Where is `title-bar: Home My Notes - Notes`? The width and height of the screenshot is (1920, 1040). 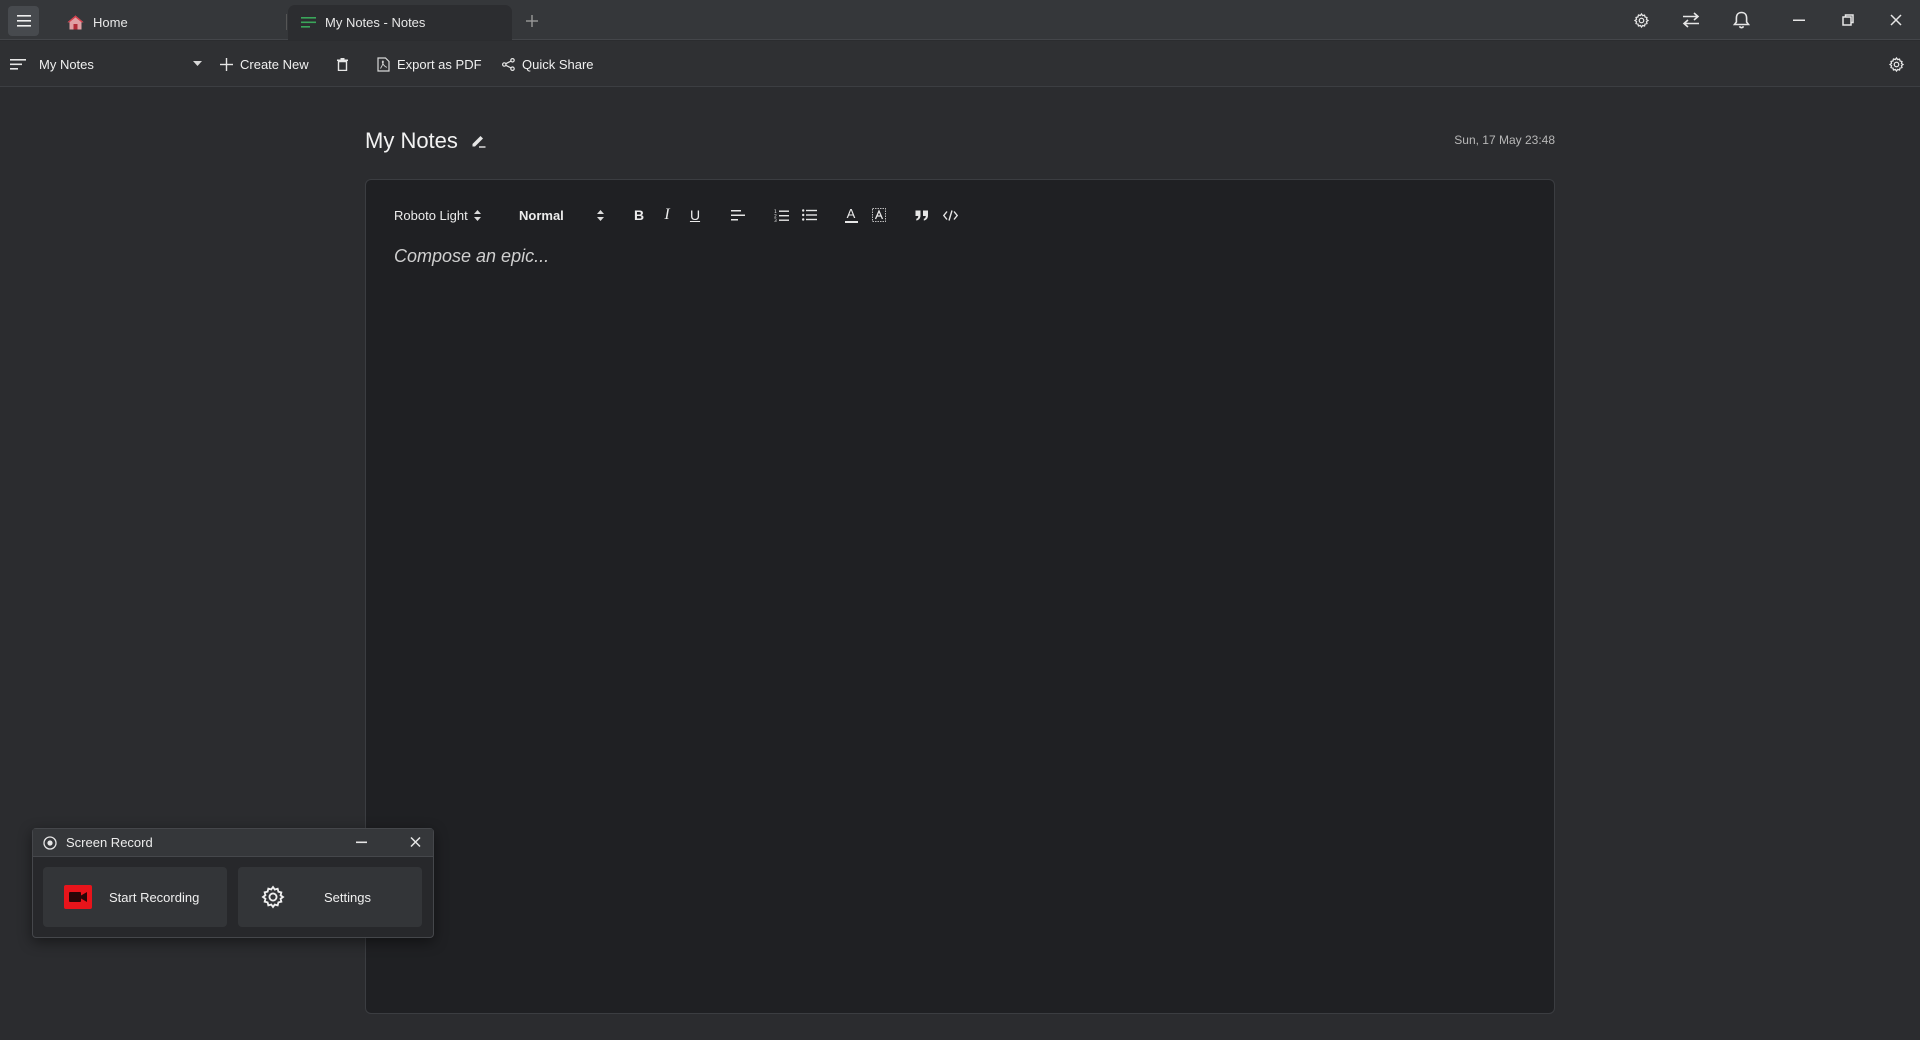 title-bar: Home My Notes - Notes is located at coordinates (960, 20).